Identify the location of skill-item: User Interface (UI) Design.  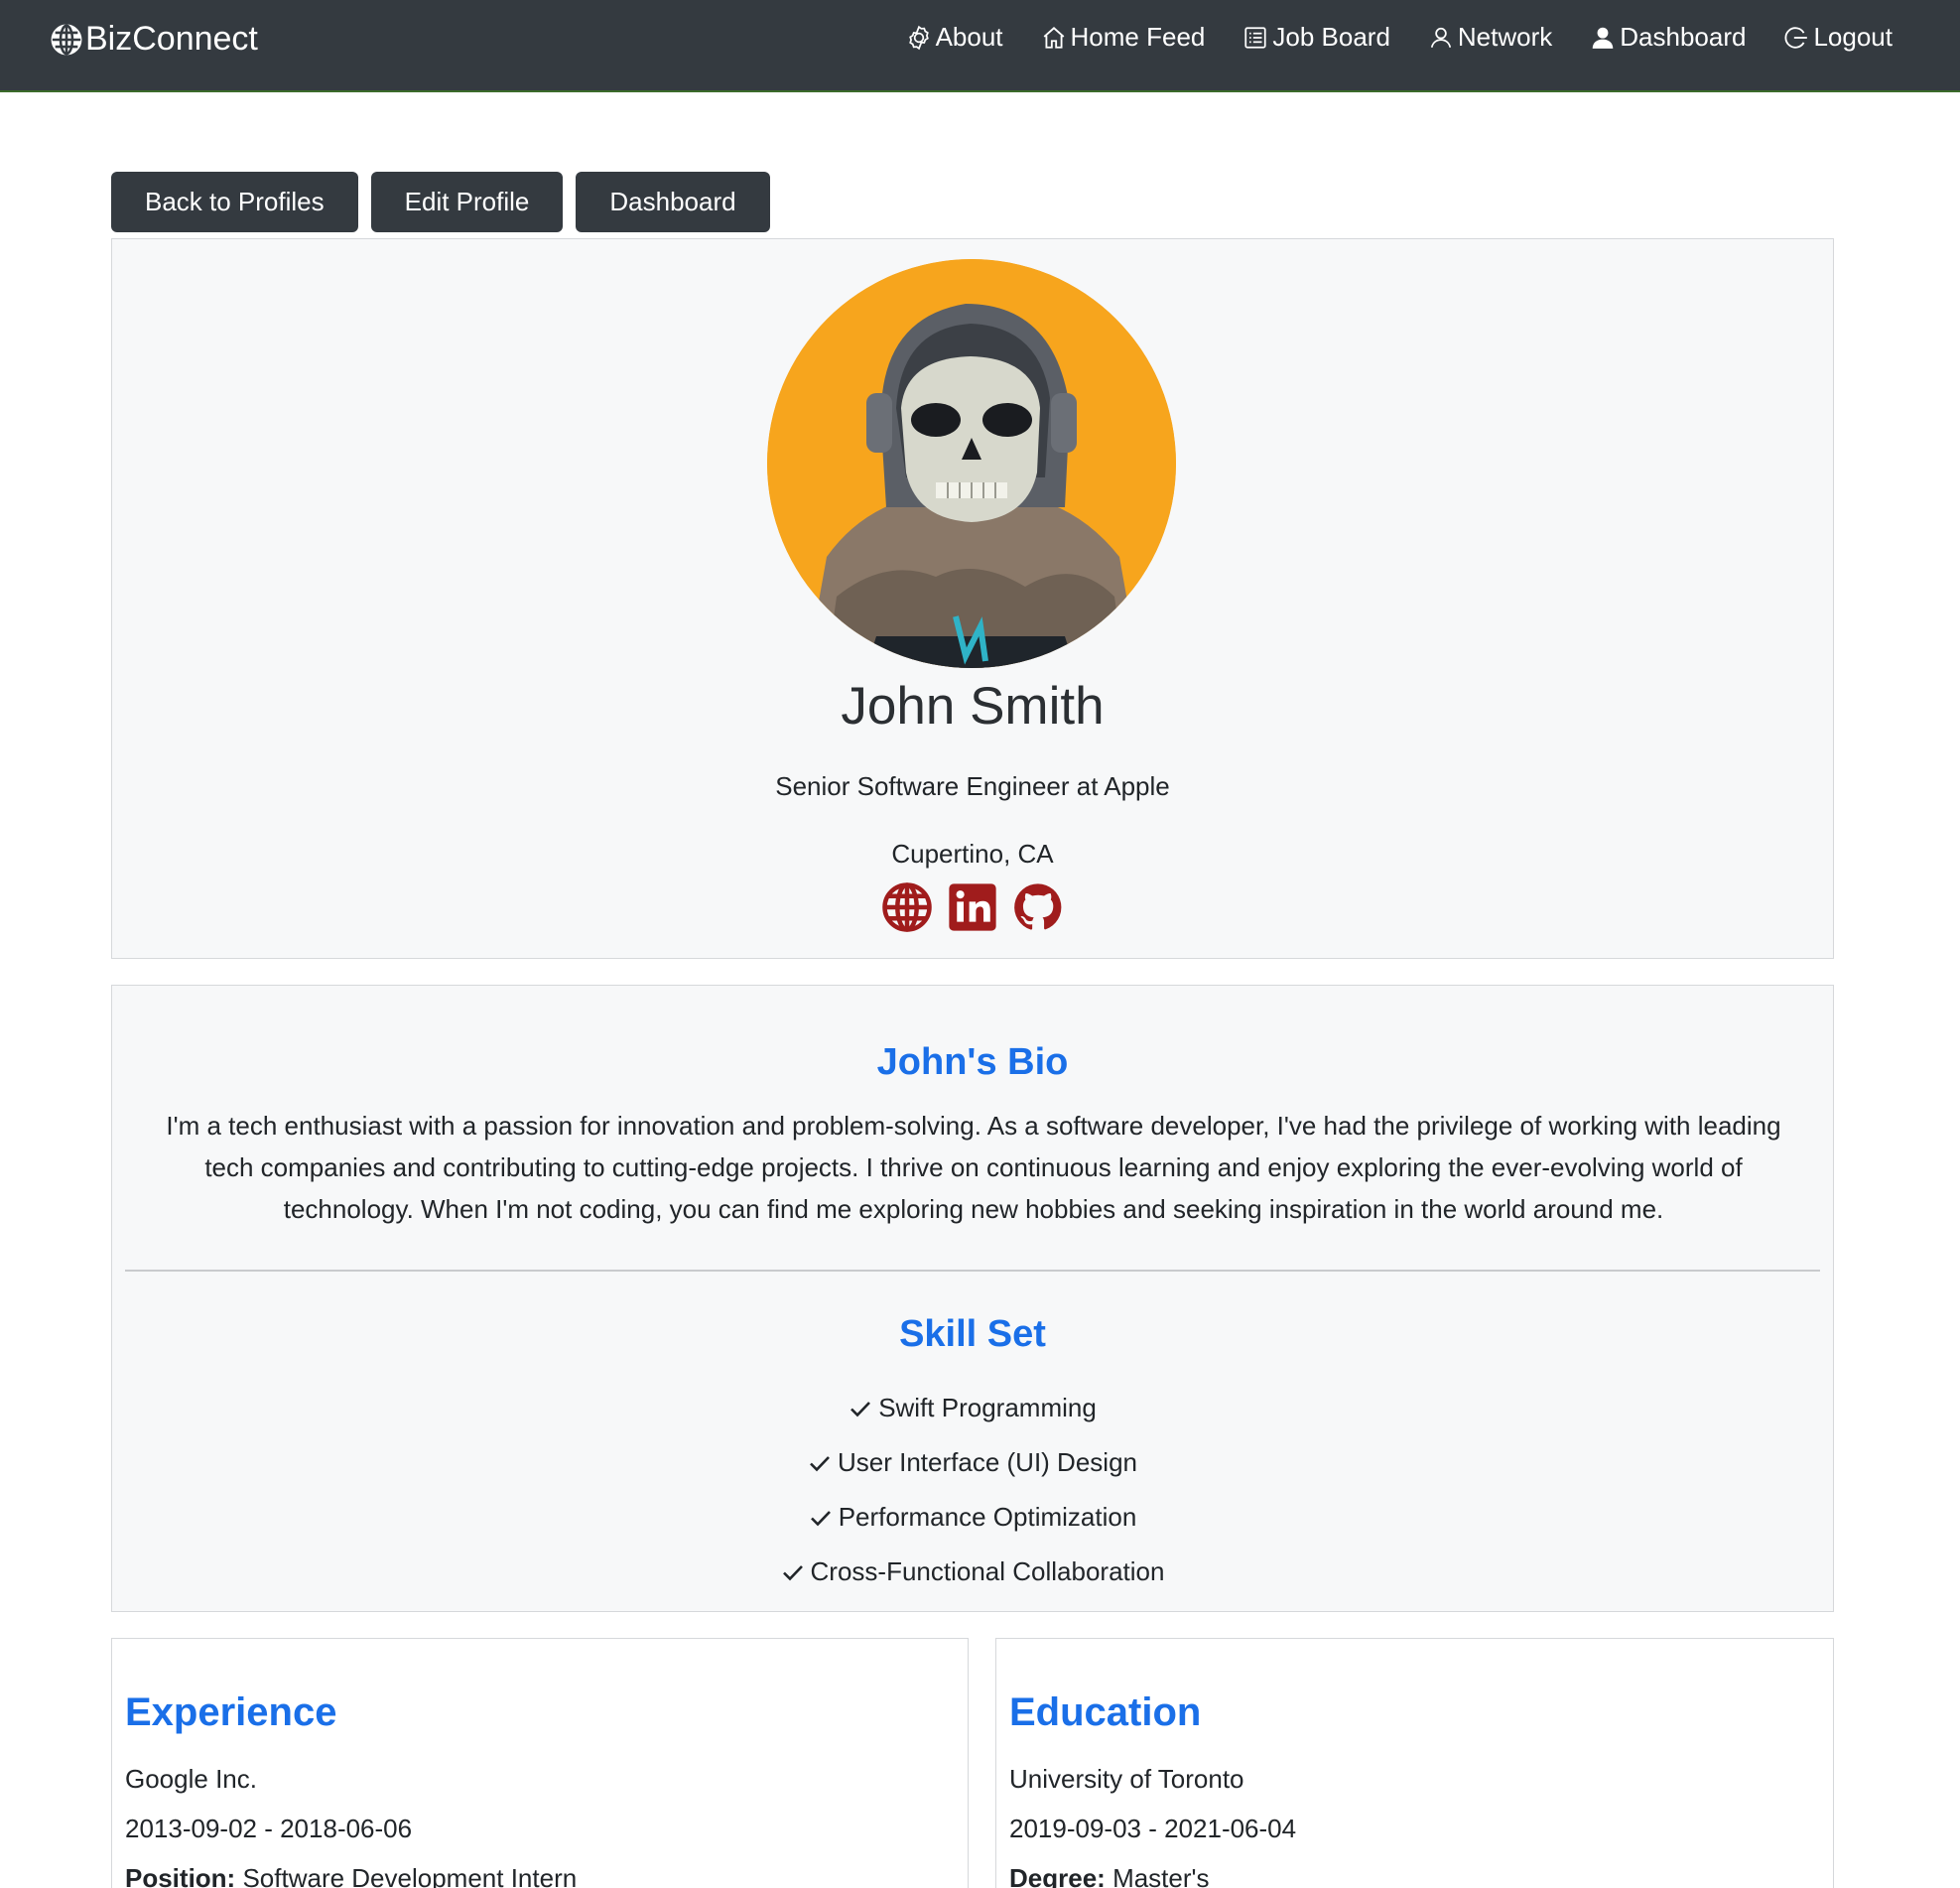
(972, 1462).